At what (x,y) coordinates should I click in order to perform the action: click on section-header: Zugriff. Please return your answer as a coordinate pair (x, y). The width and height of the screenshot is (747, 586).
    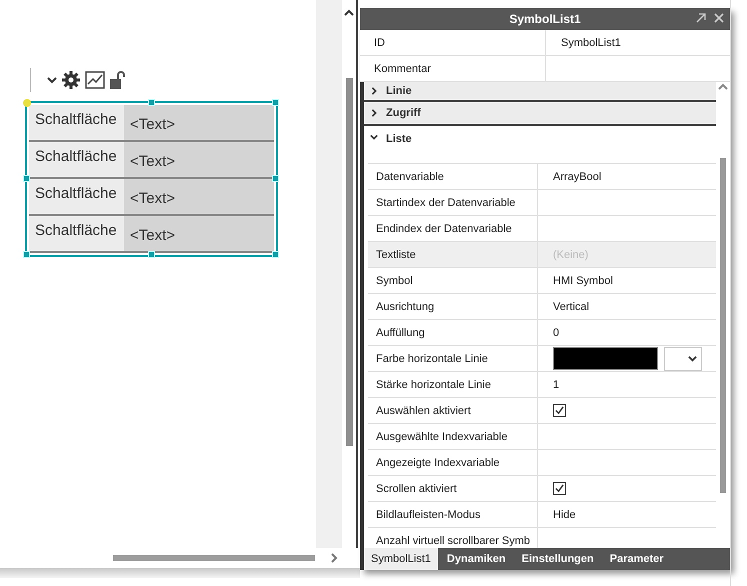
    Looking at the image, I should click on (540, 114).